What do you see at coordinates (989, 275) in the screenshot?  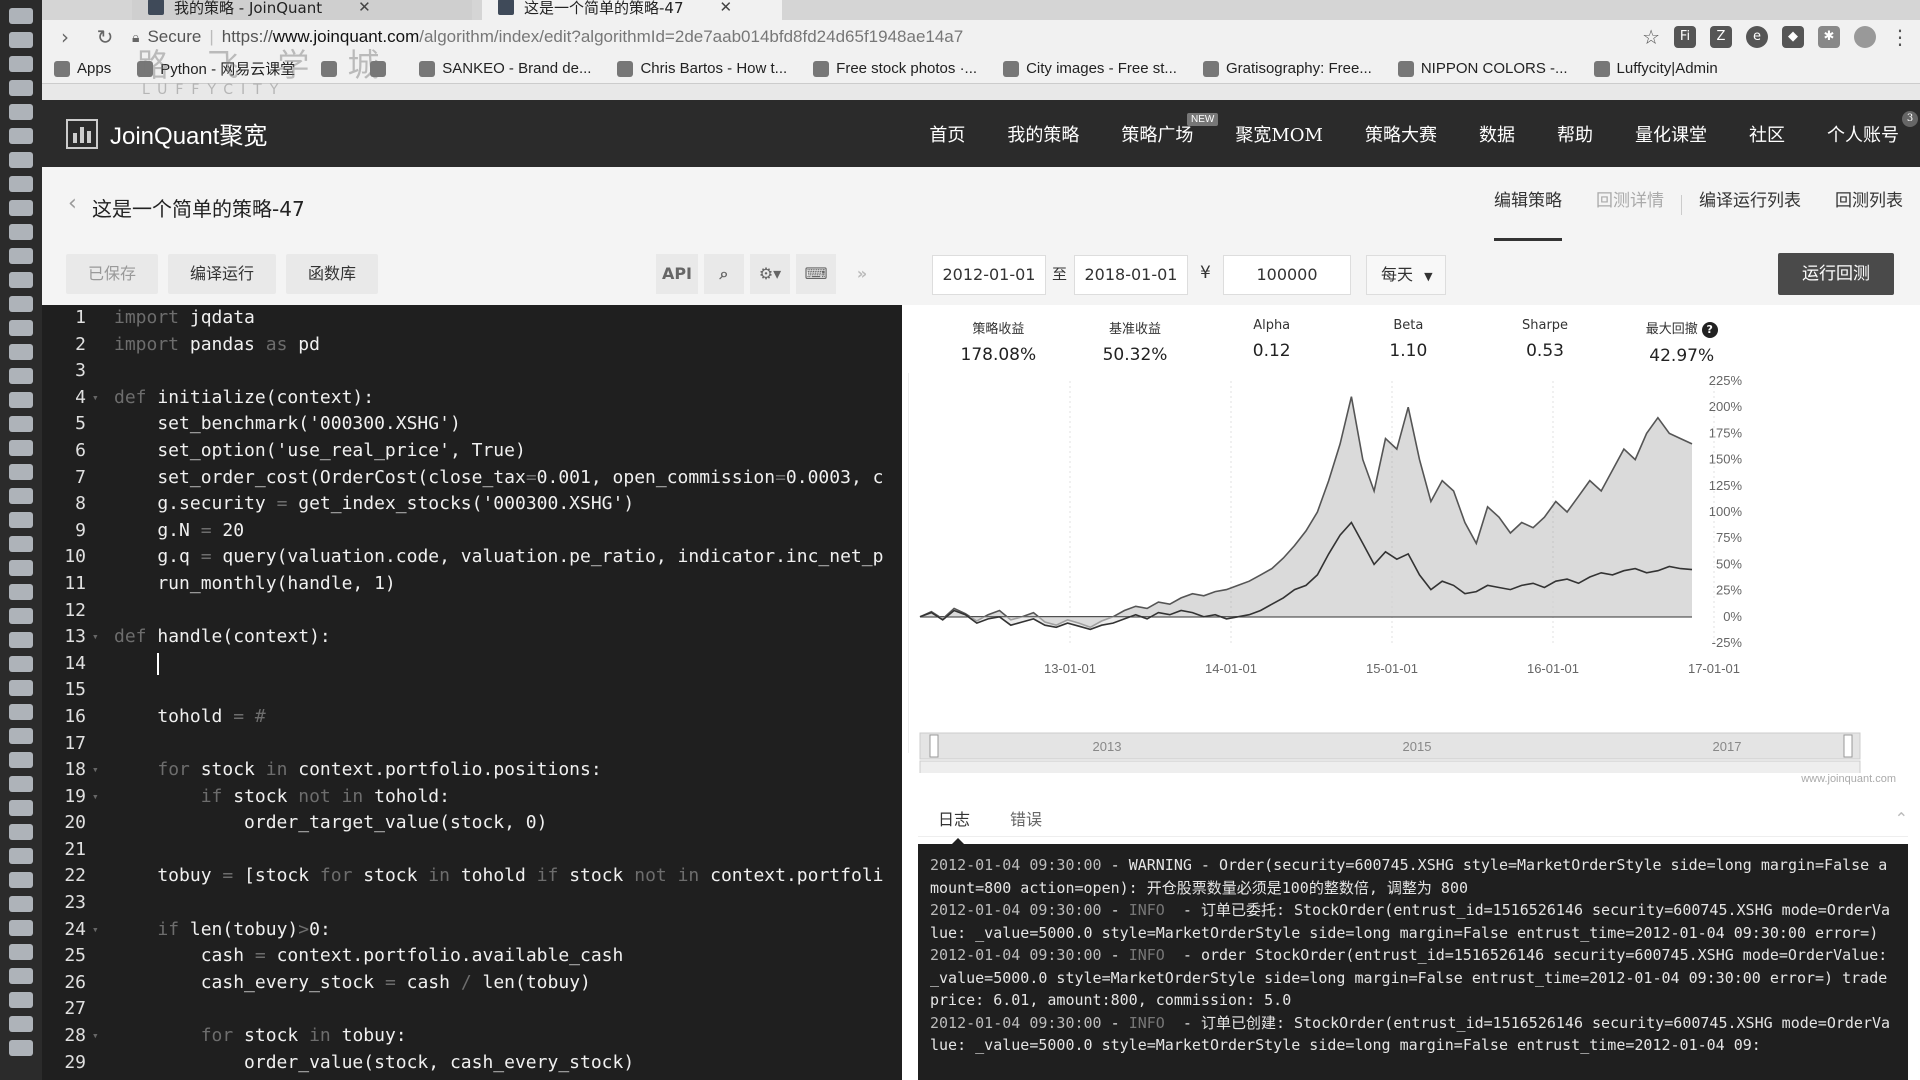 I see `start-date-input: 2012-01-01` at bounding box center [989, 275].